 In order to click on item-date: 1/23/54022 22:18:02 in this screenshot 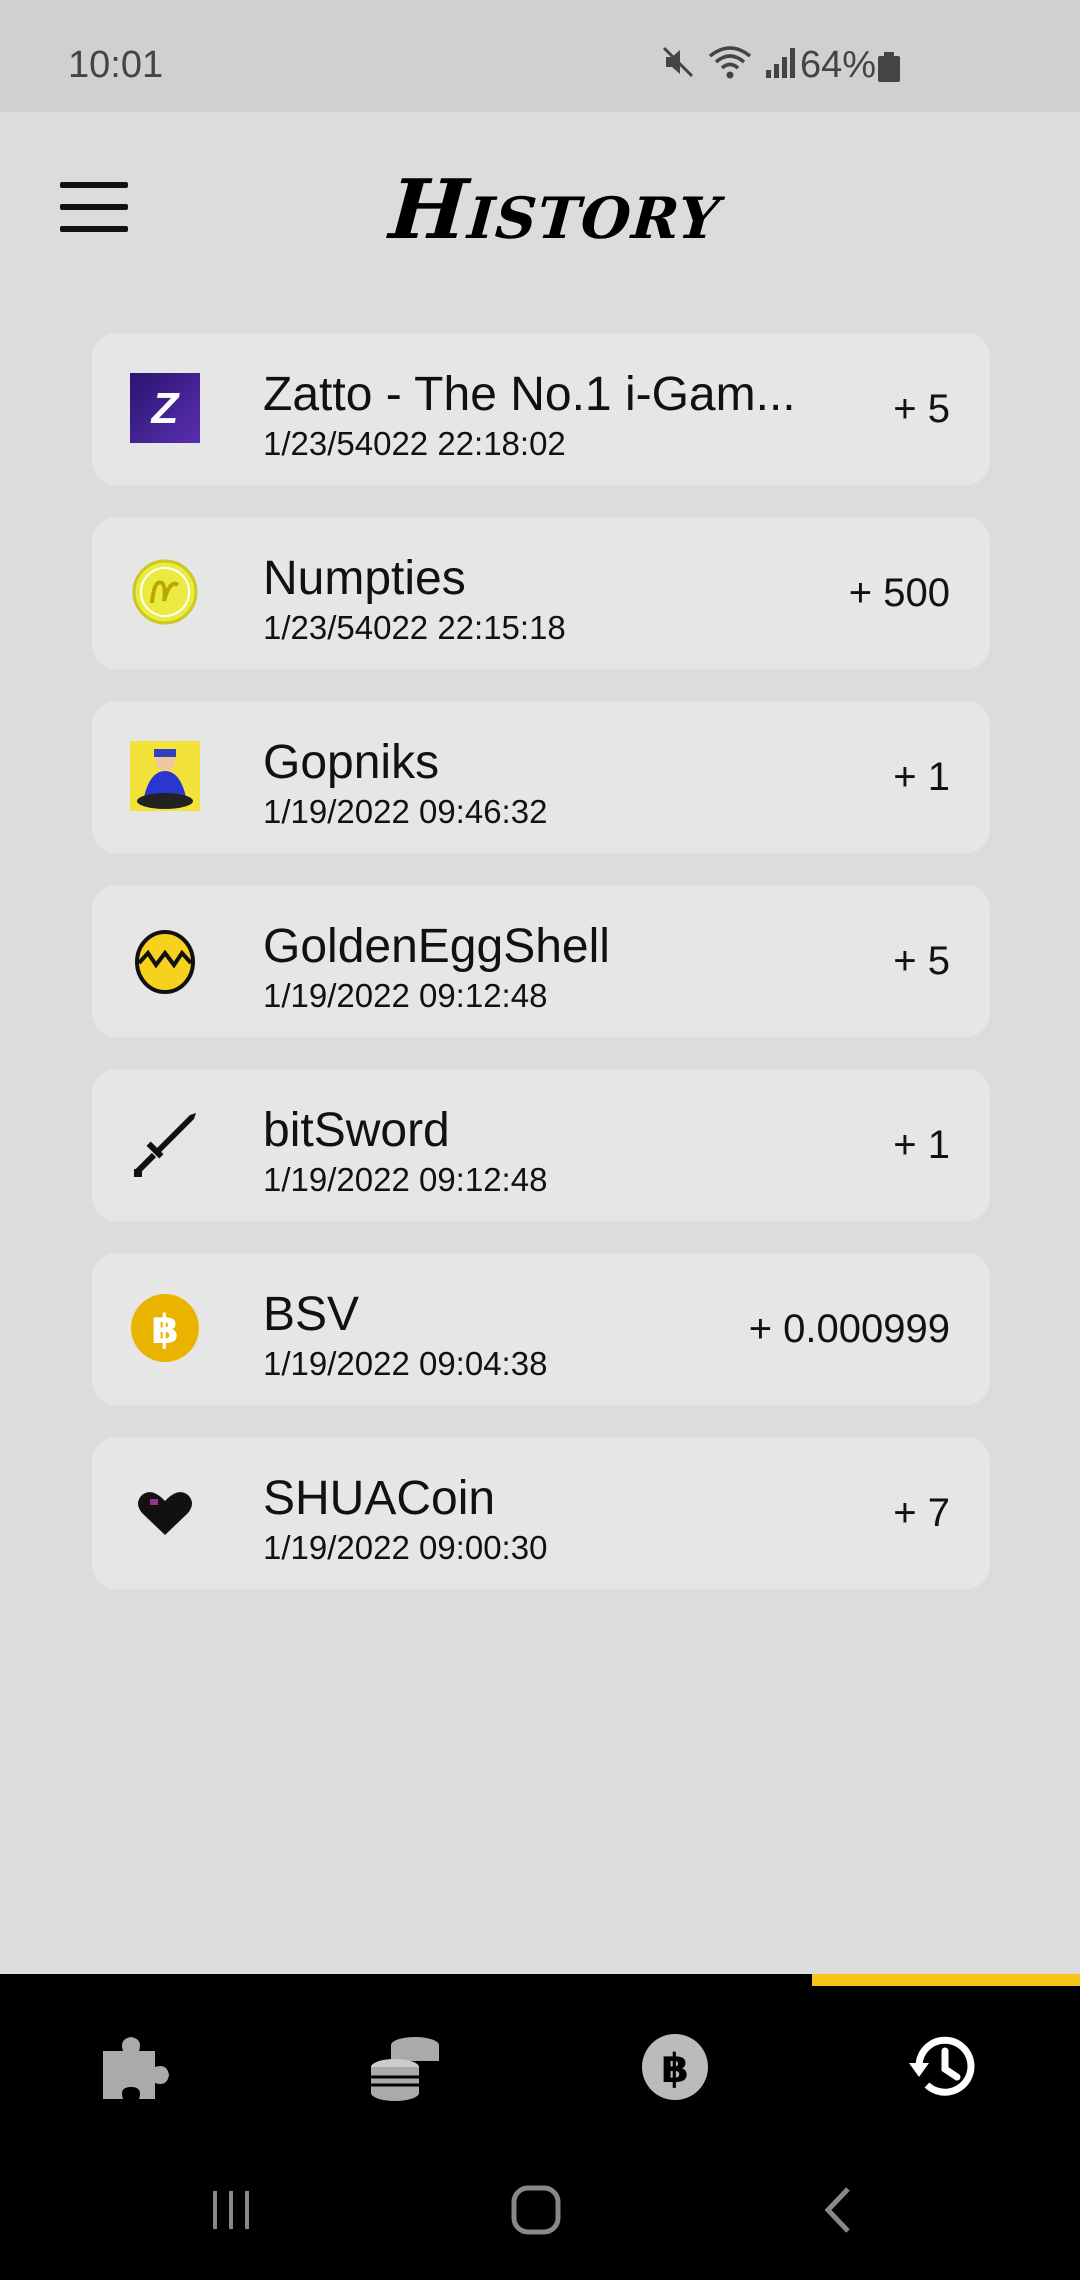, I will do `click(414, 443)`.